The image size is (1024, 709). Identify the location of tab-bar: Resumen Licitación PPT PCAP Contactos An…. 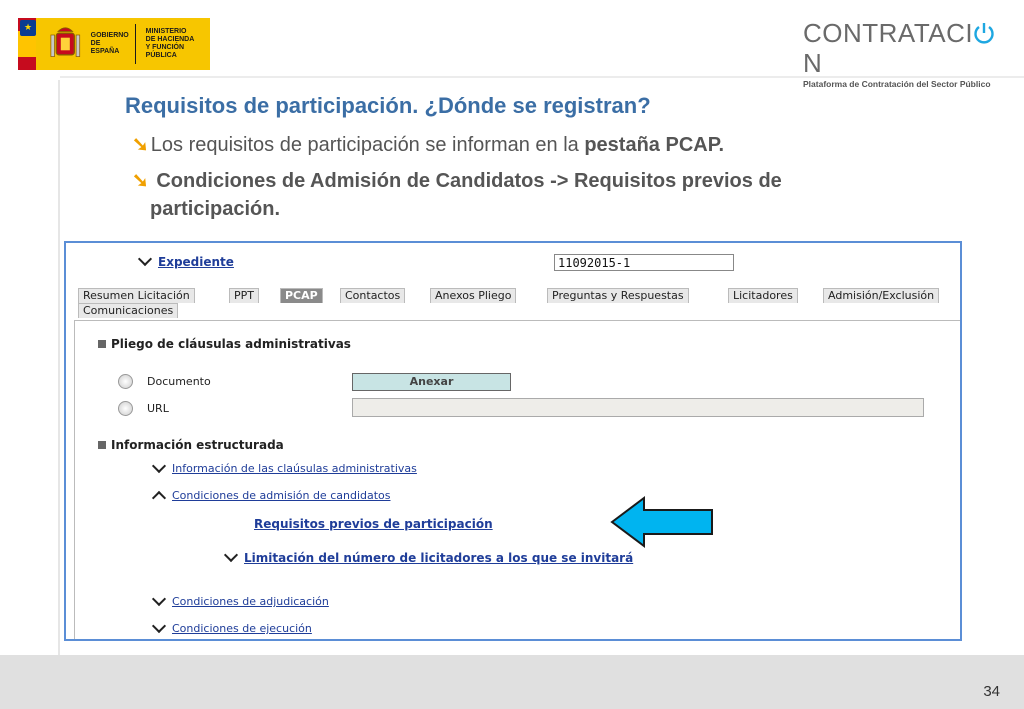
(519, 303).